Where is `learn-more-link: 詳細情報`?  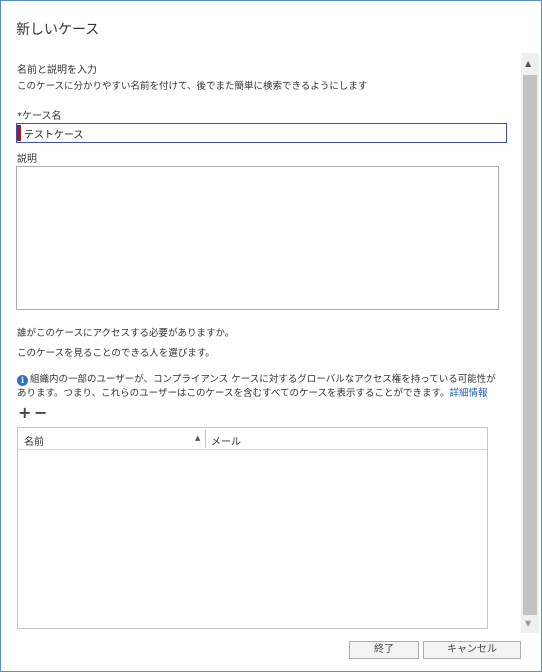
learn-more-link: 詳細情報 is located at coordinates (469, 393).